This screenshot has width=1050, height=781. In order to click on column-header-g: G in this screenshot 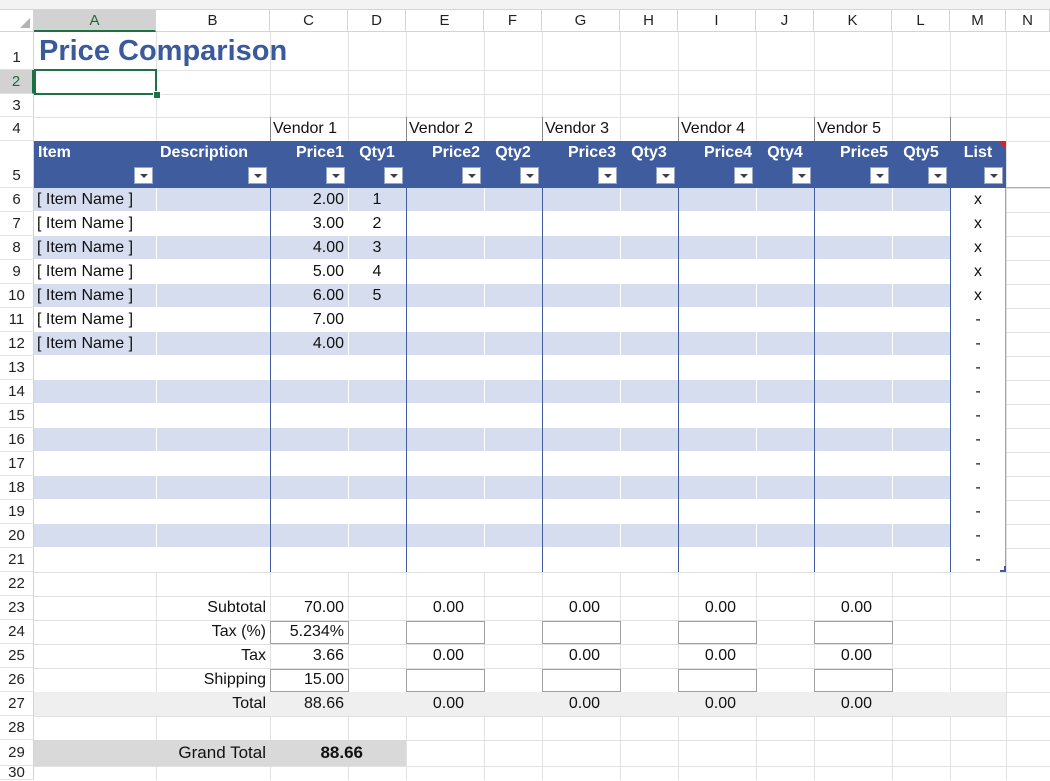, I will do `click(581, 21)`.